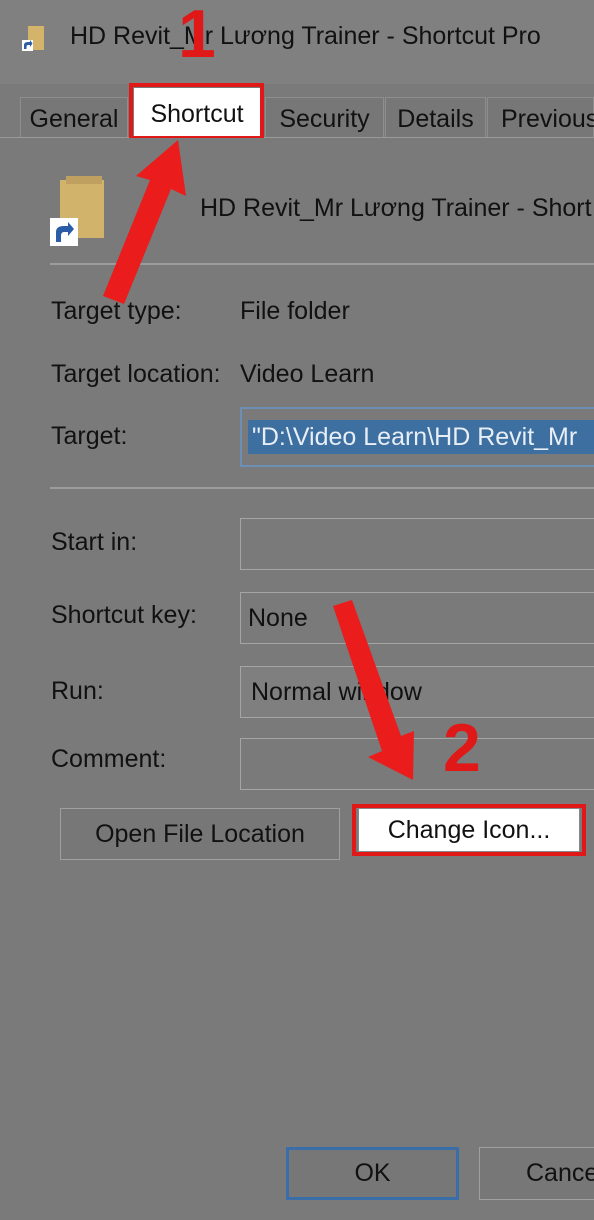 Image resolution: width=594 pixels, height=1220 pixels. I want to click on comment-label: Comment:, so click(109, 759).